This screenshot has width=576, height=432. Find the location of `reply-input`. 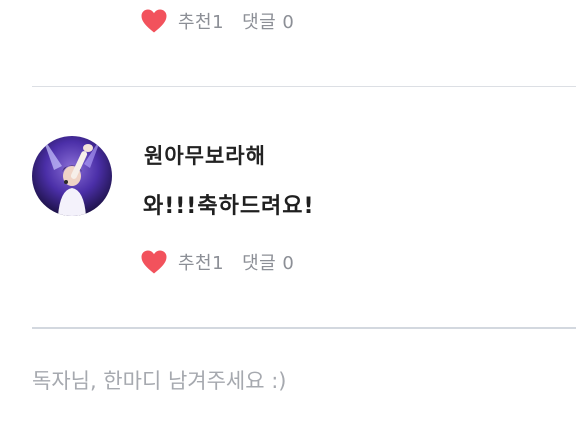

reply-input is located at coordinates (292, 381).